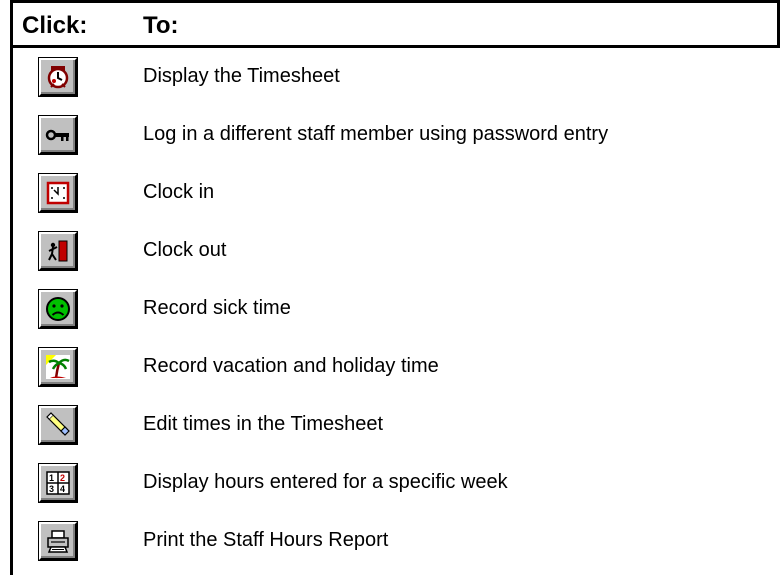 The image size is (780, 575). What do you see at coordinates (179, 192) in the screenshot?
I see `row-description: Clock in` at bounding box center [179, 192].